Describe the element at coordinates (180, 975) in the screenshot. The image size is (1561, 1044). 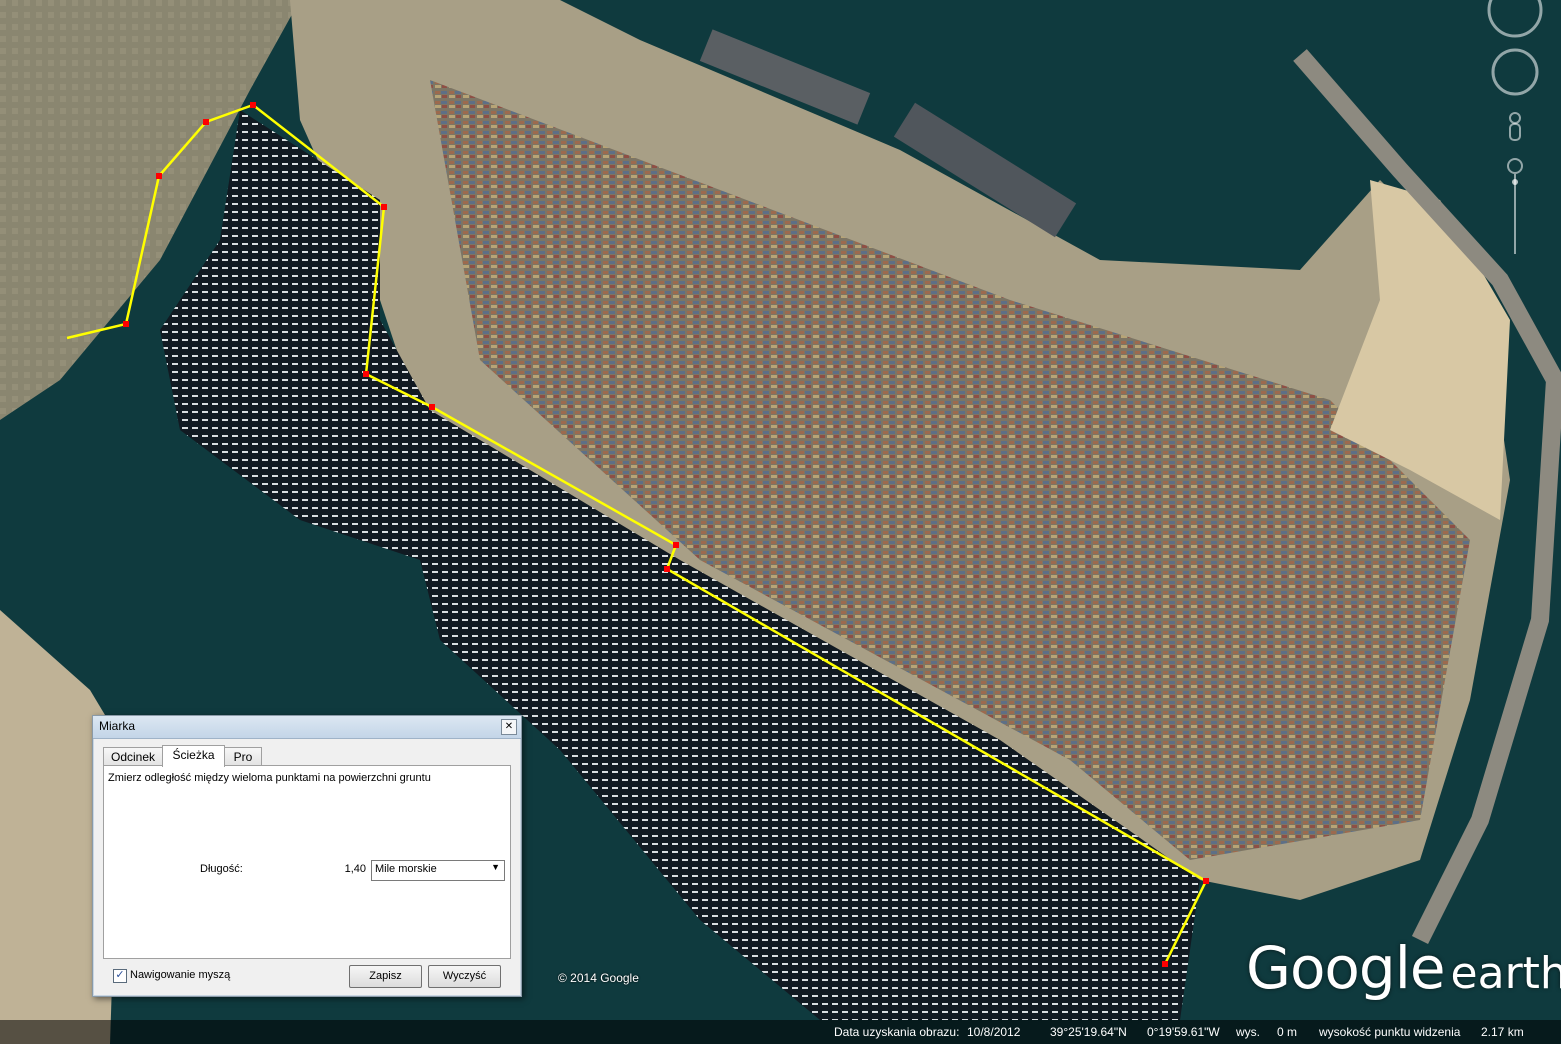
I see `mouse-nav-label: Nawigowanie myszą` at that location.